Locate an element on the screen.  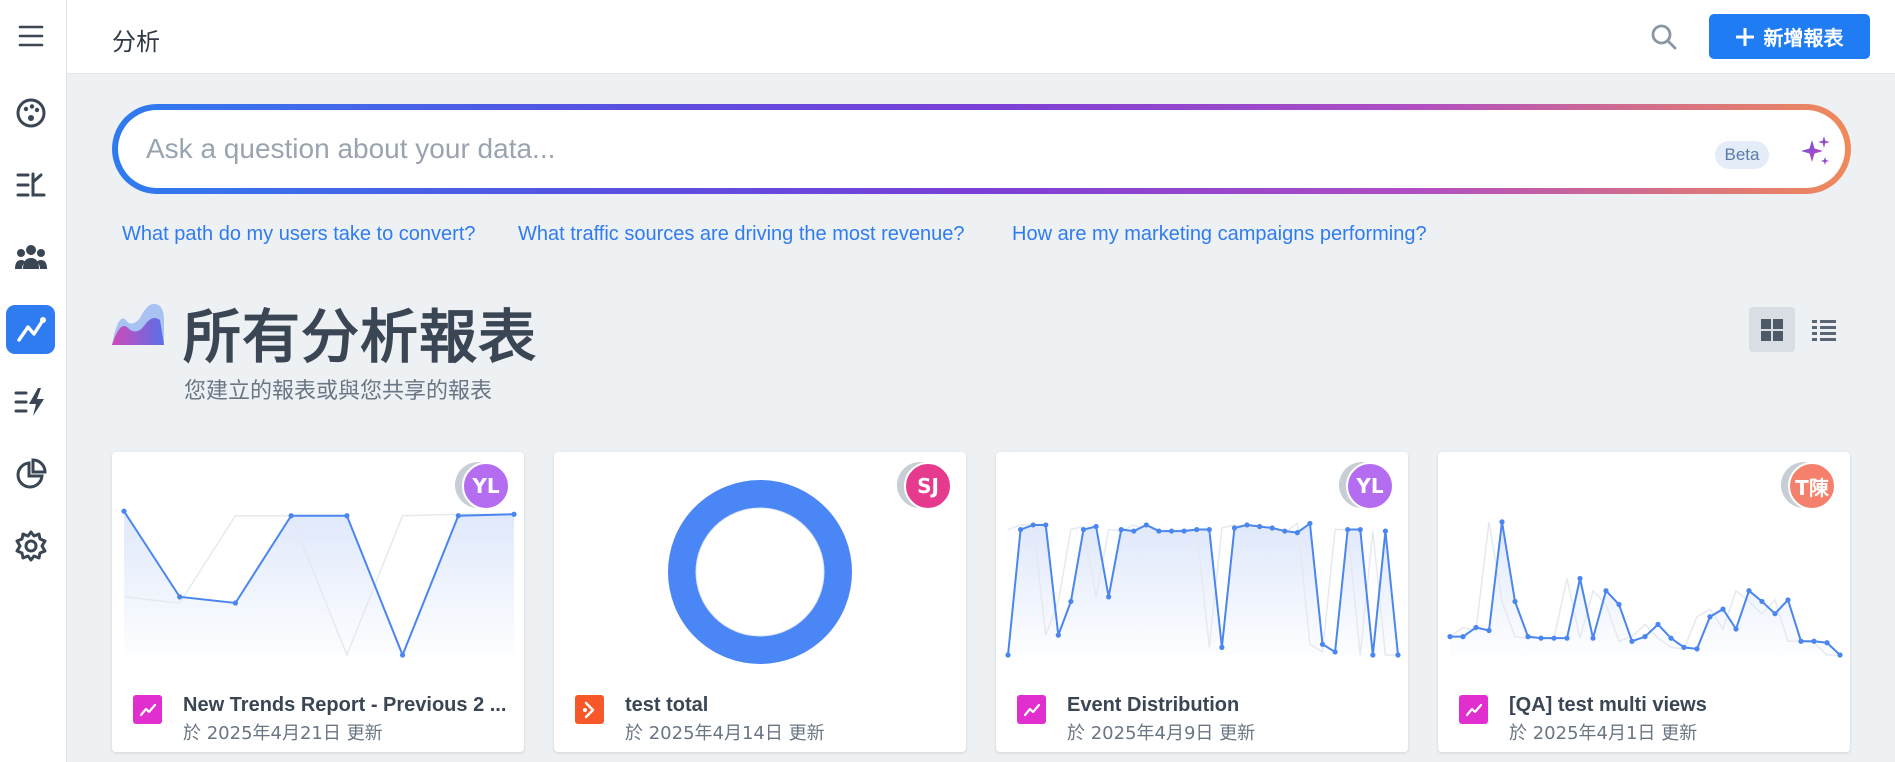
sidebar-item-actions is located at coordinates (30, 401).